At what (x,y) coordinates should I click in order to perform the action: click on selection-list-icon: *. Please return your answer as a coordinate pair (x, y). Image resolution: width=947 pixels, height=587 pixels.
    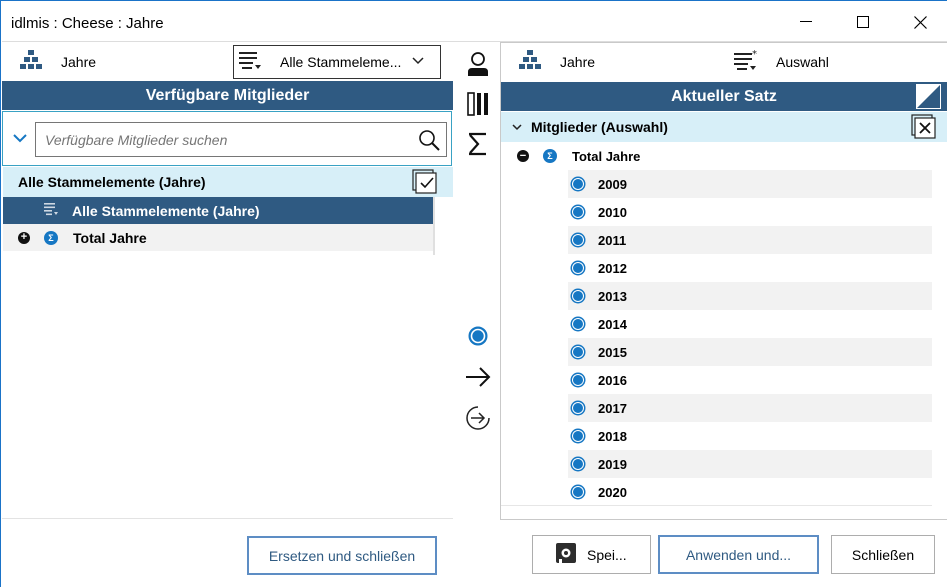
    Looking at the image, I should click on (746, 62).